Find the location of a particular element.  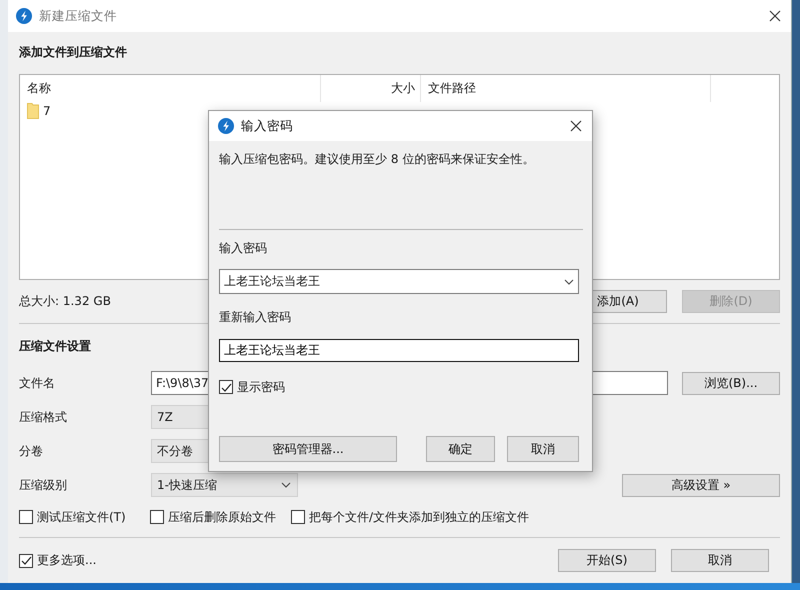

section-heading: 压缩文件设置 is located at coordinates (55, 346).